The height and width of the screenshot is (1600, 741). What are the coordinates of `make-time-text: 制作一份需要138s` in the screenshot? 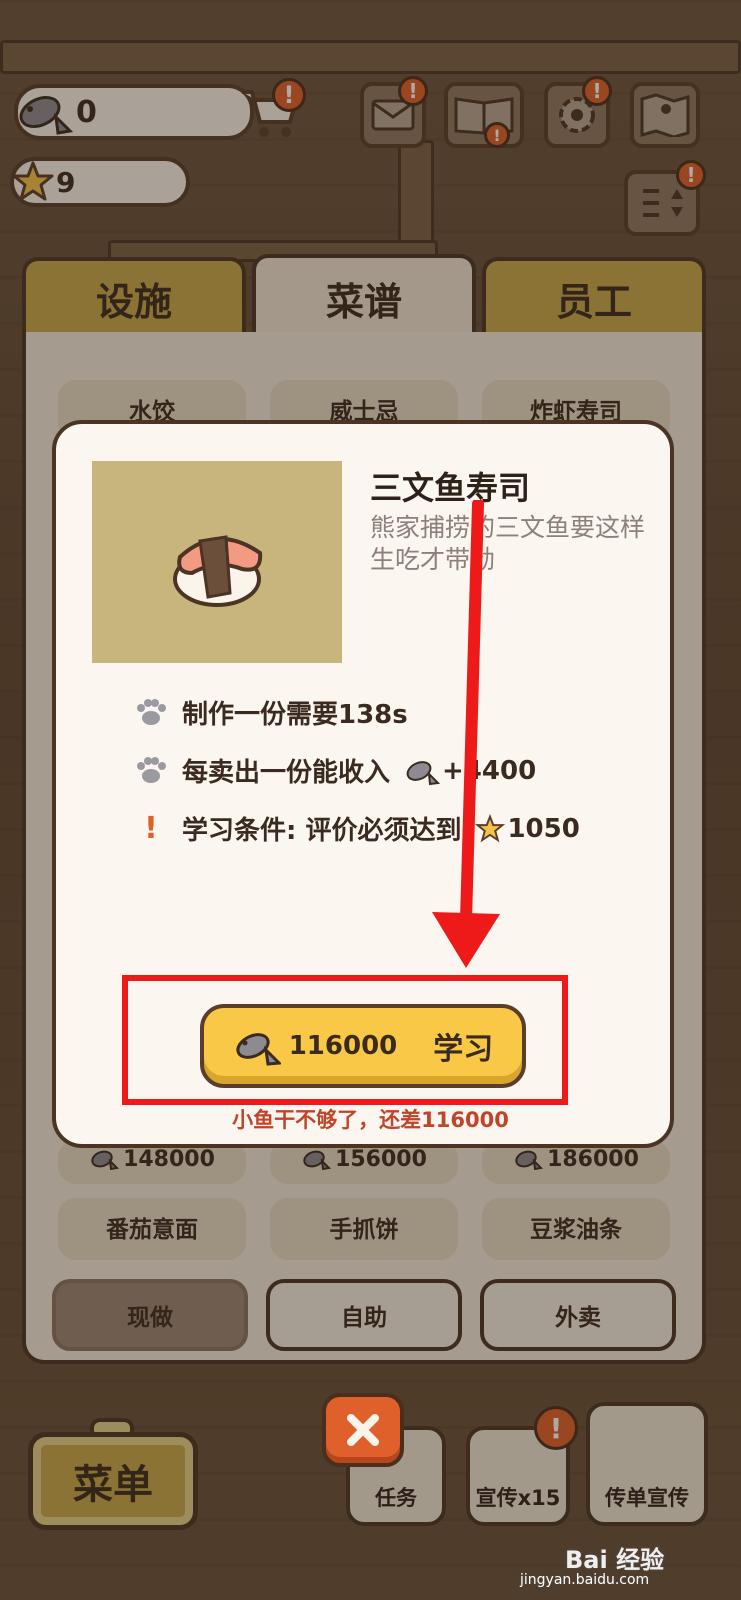 It's located at (295, 715).